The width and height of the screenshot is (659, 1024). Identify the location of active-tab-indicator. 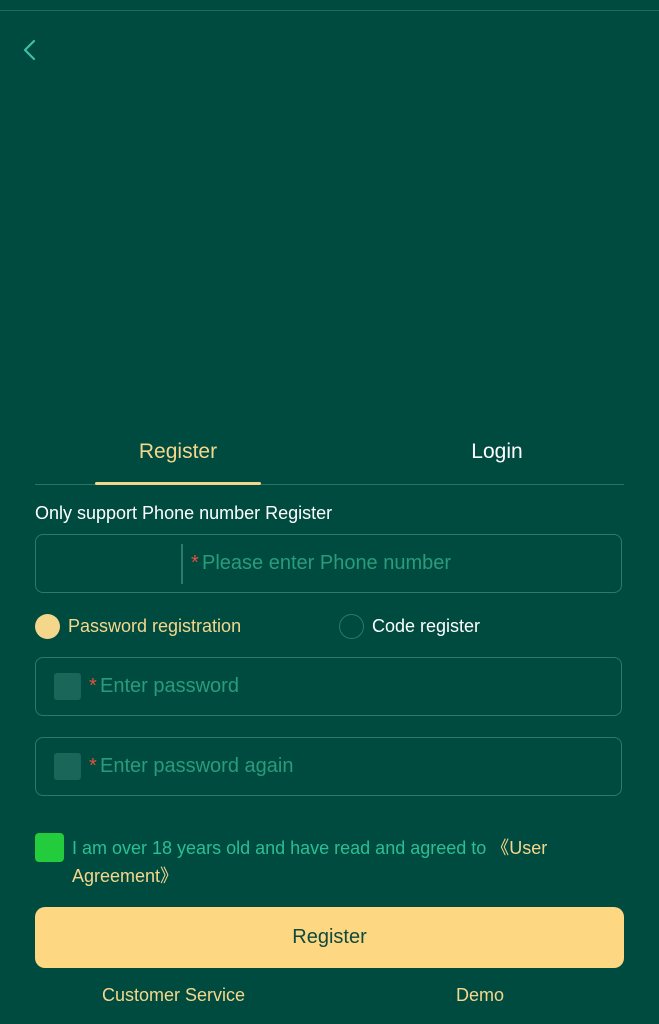
(178, 483).